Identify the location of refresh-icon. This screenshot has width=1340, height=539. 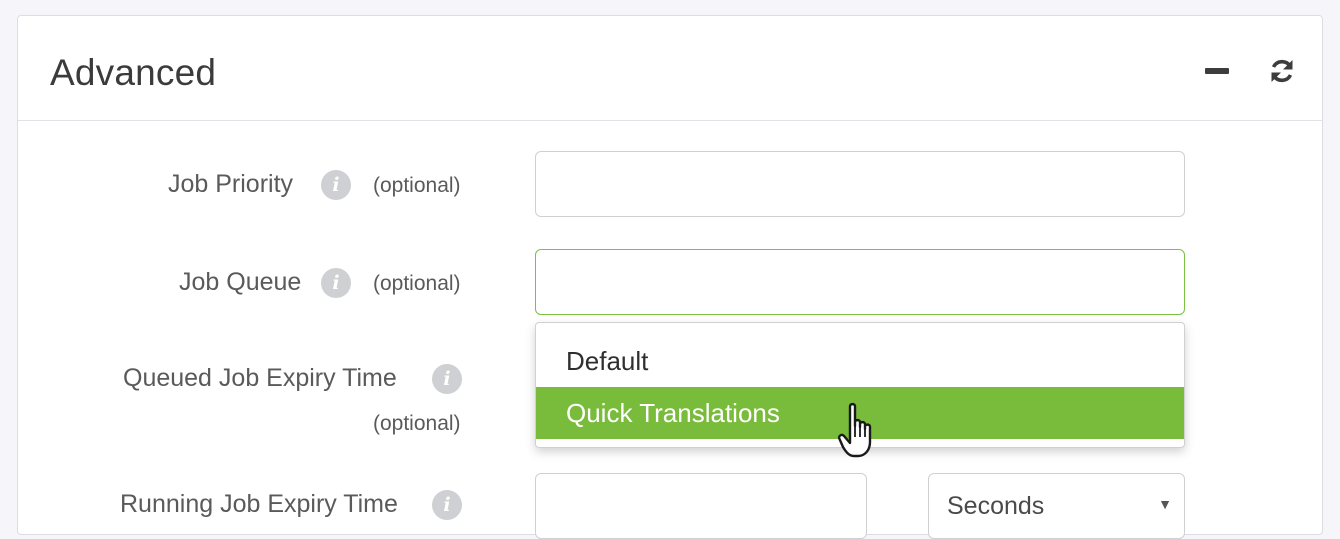
(1282, 71).